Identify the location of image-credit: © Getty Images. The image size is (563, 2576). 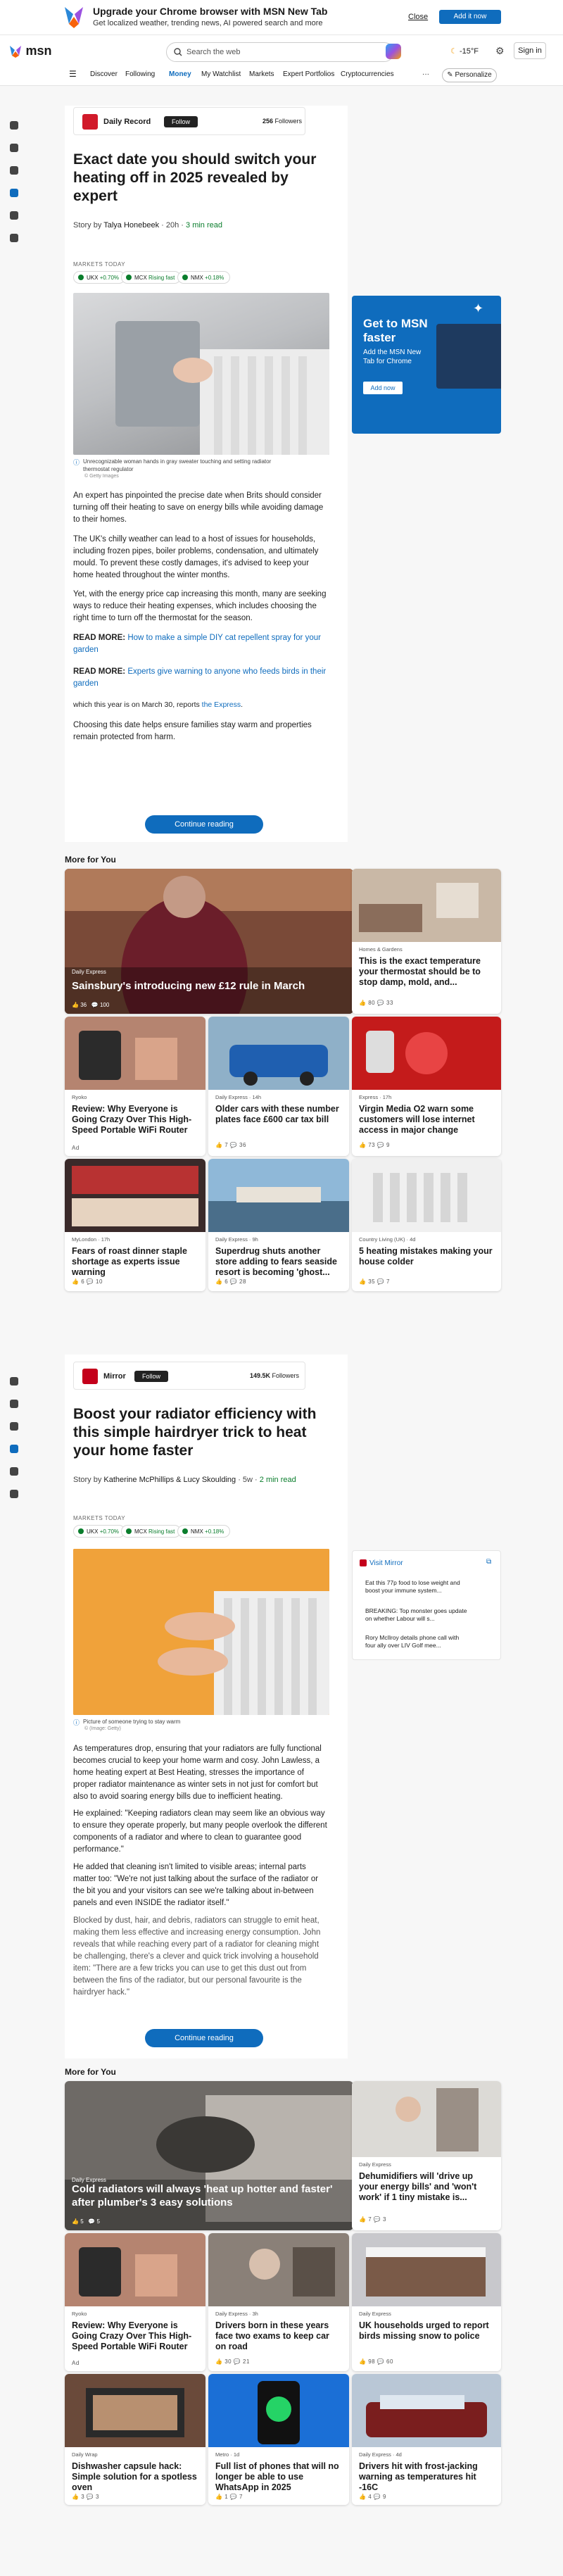
(101, 477).